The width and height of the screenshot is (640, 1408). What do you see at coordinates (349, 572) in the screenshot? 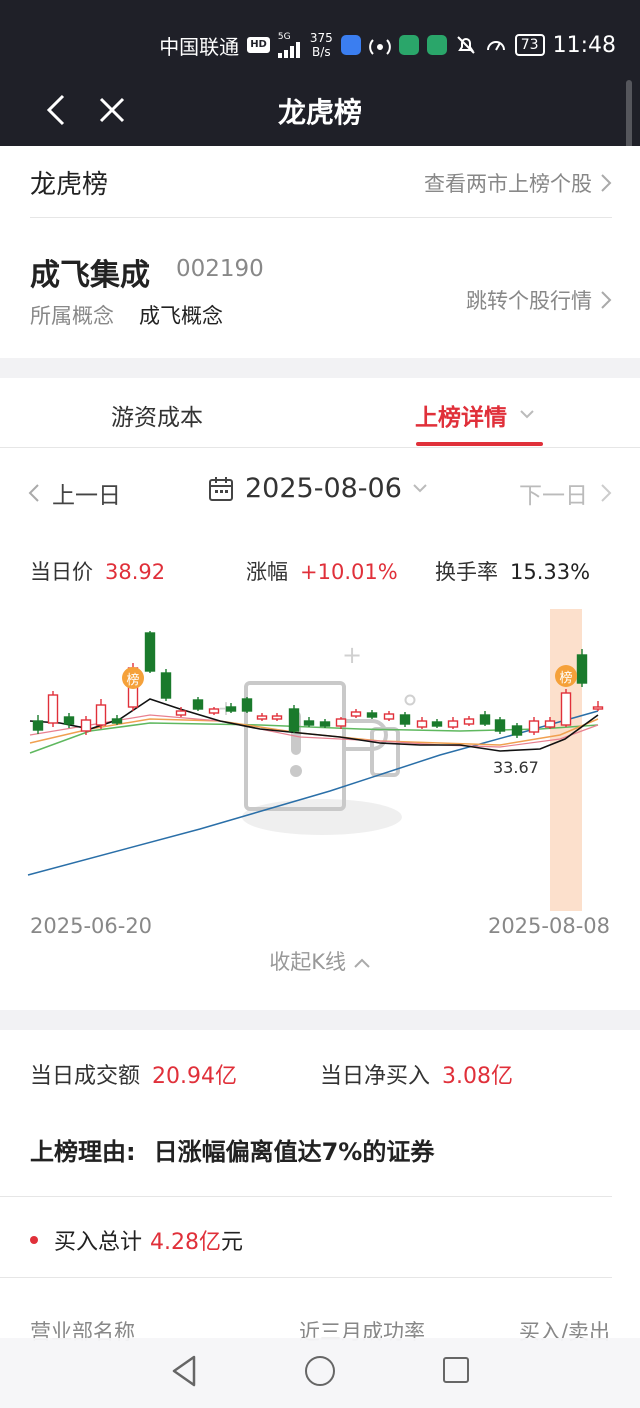
I see `day-change-value: +10.01%` at bounding box center [349, 572].